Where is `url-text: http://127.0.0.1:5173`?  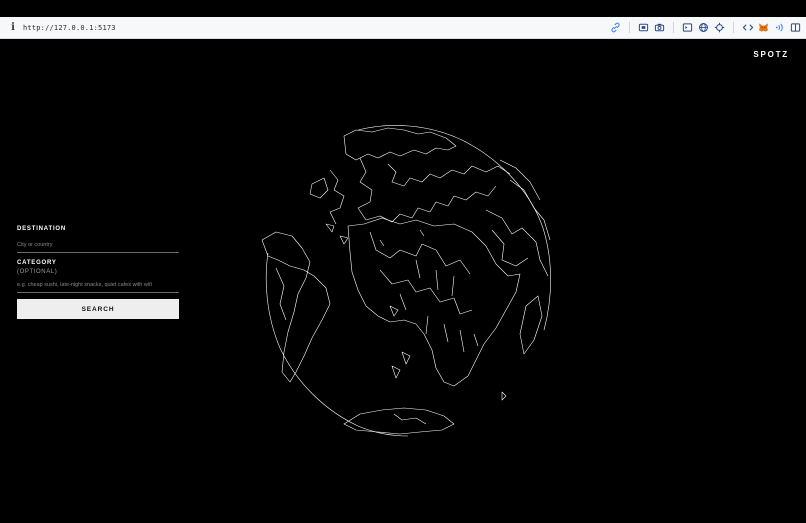
url-text: http://127.0.0.1:5173 is located at coordinates (69, 28).